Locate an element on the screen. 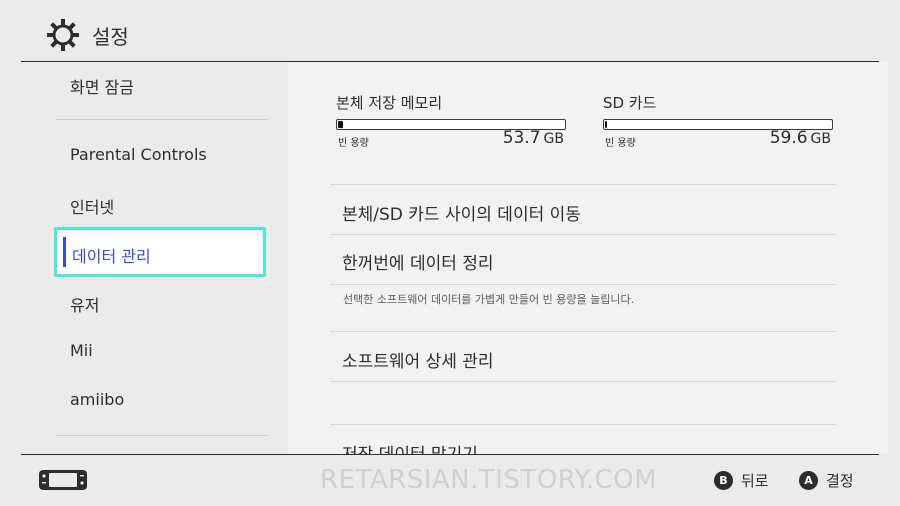  save-data-cloud-button: 저장 데이터 맡기기 is located at coordinates (410, 447).